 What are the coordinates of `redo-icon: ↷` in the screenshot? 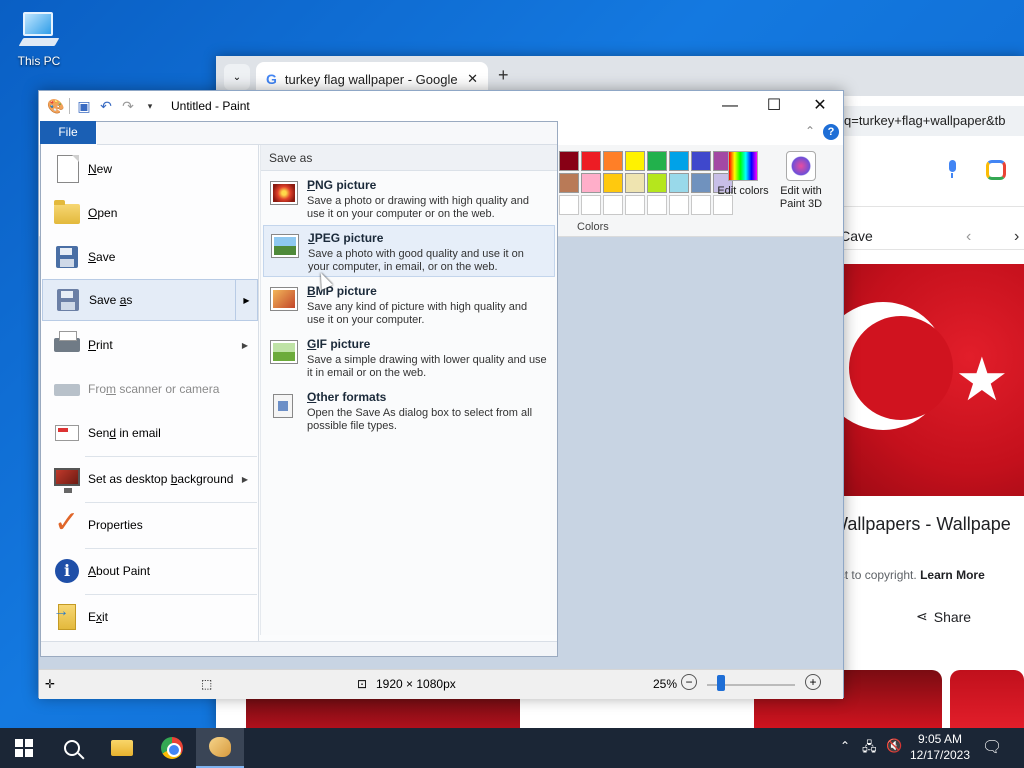 It's located at (128, 106).